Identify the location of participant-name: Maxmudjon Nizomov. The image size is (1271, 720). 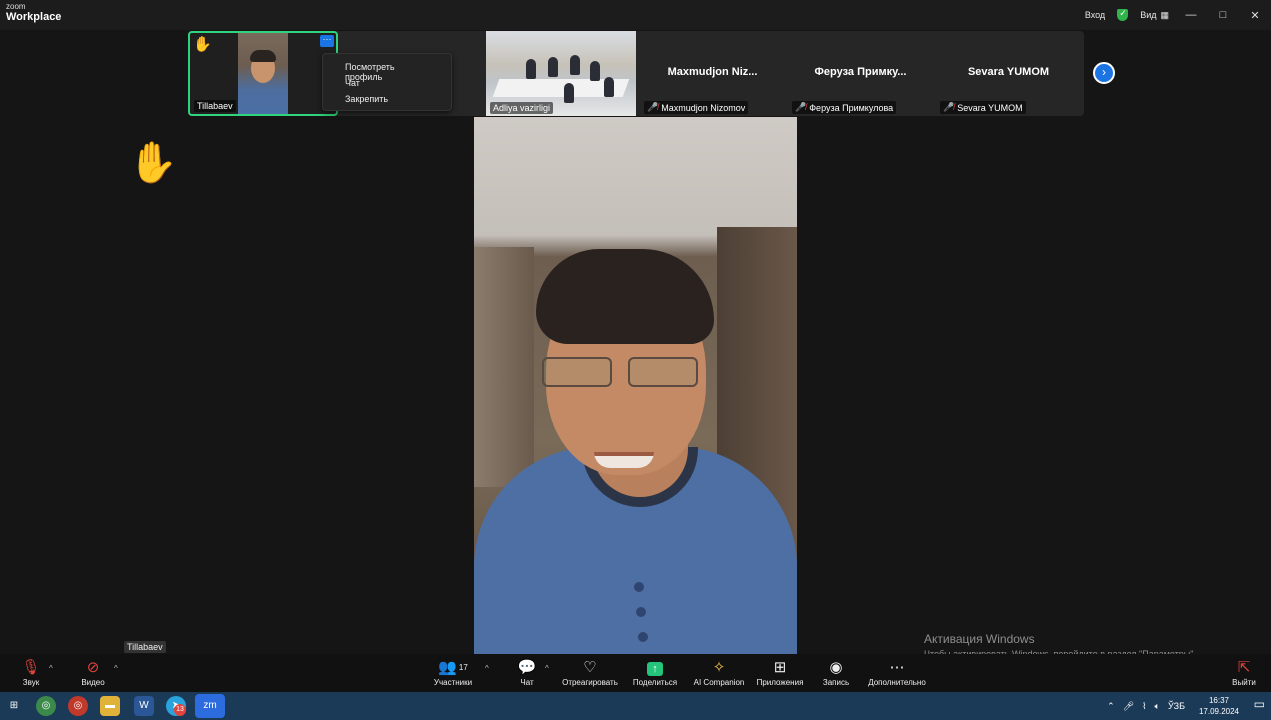
(703, 107).